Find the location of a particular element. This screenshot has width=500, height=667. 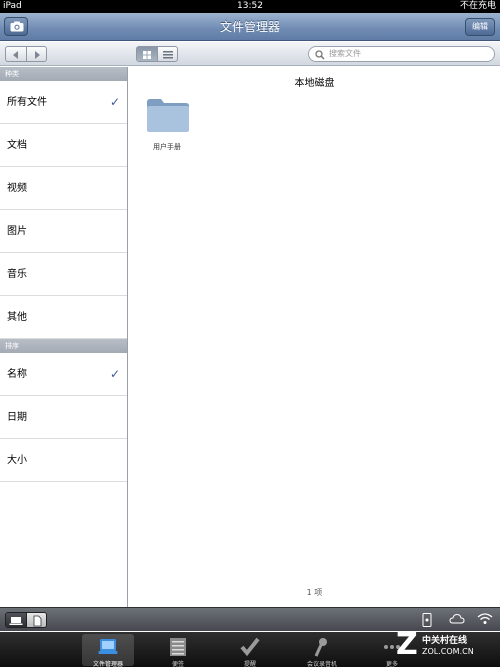

sort-option-row: 大小 is located at coordinates (63, 460).